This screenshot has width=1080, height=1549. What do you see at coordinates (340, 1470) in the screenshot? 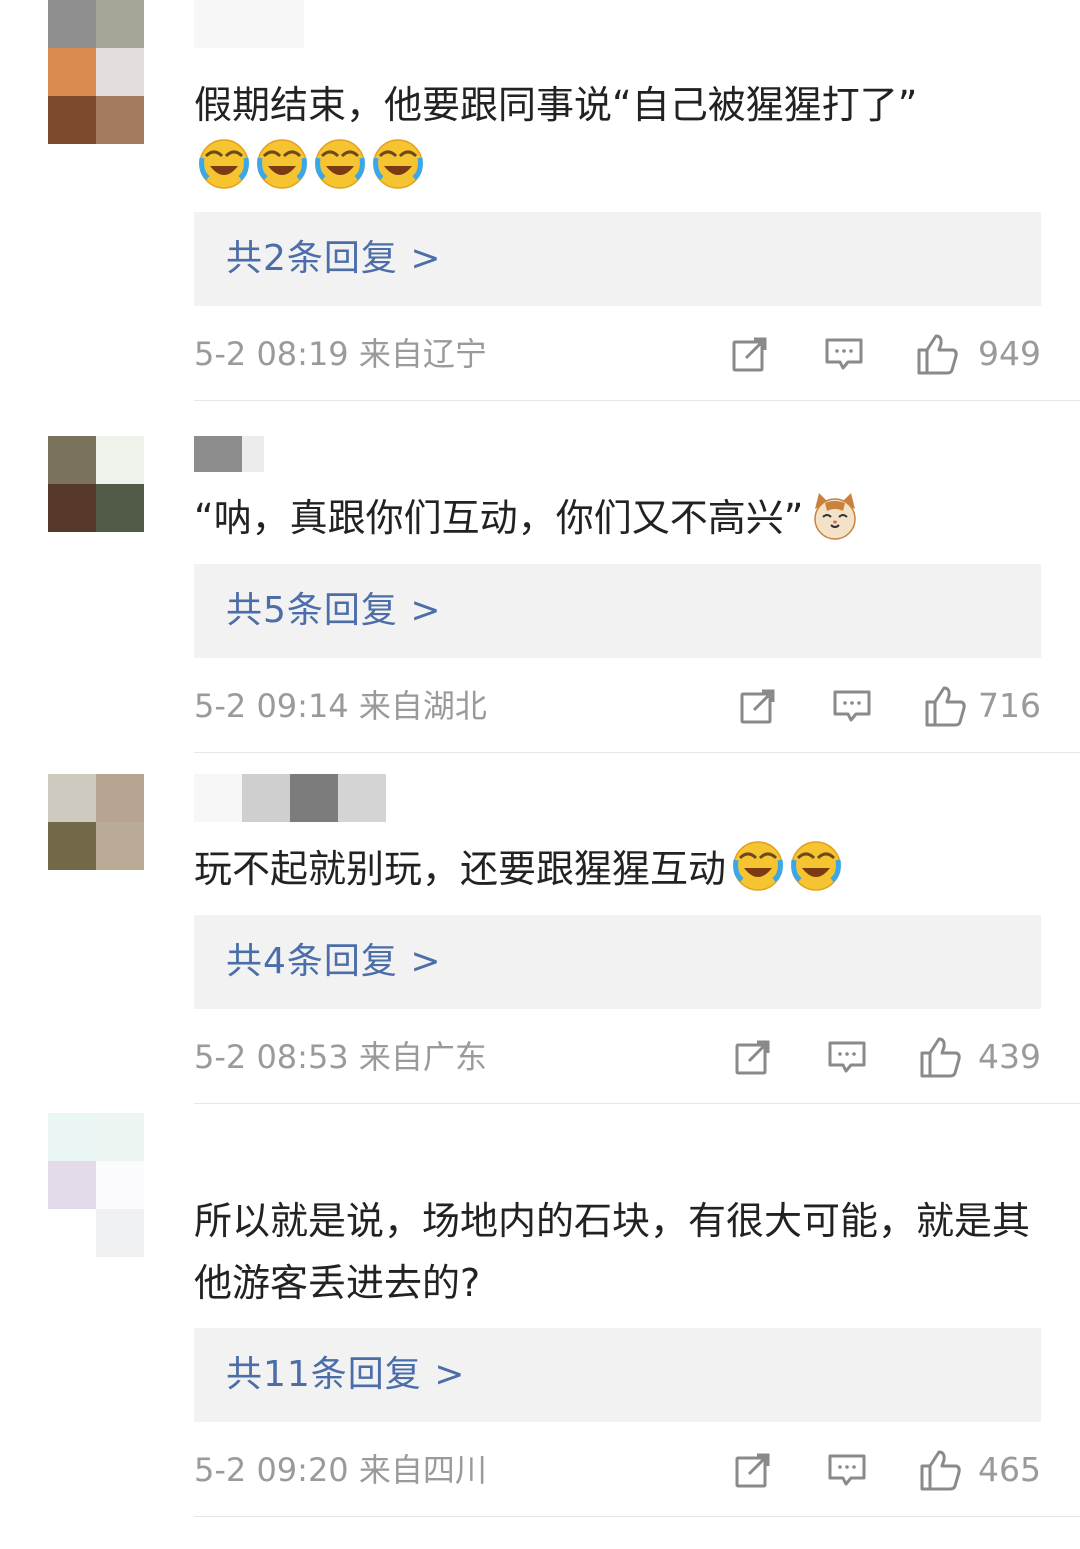
I see `comment-time: 5-2 09:20 来自四川` at bounding box center [340, 1470].